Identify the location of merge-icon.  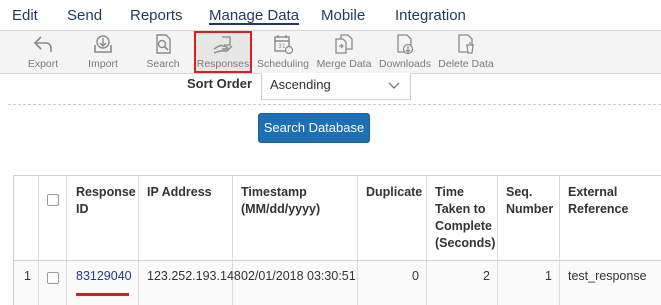
(344, 44).